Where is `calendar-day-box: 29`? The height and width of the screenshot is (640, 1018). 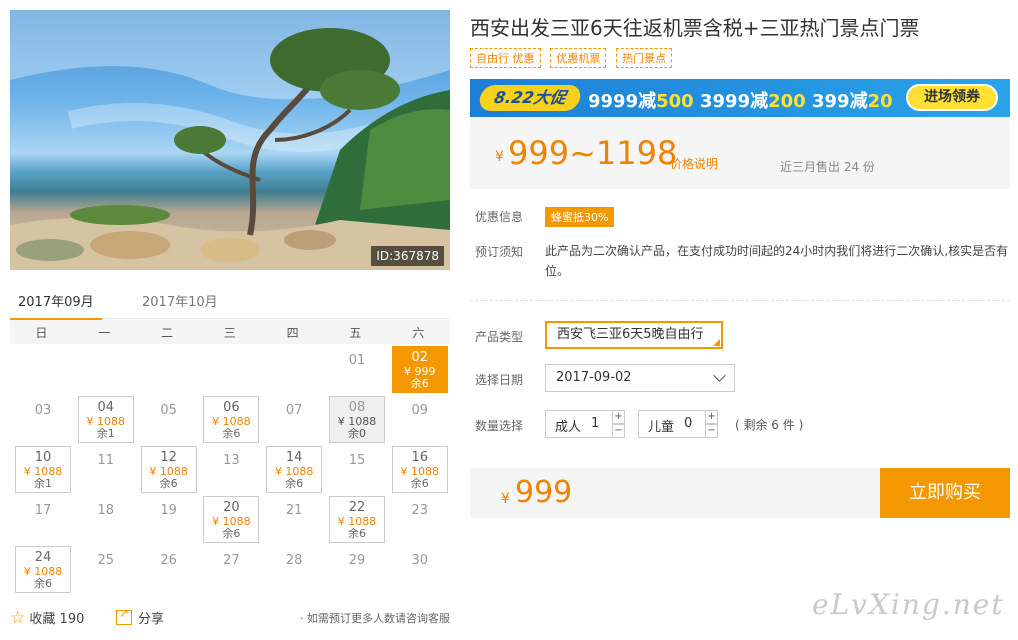 calendar-day-box: 29 is located at coordinates (357, 569).